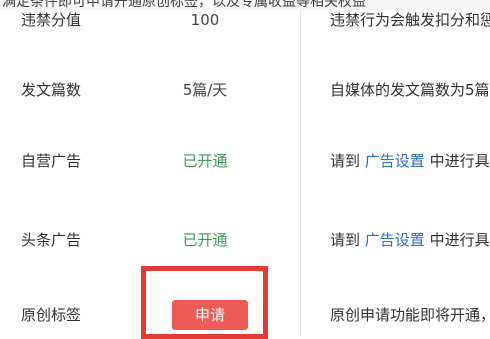  What do you see at coordinates (204, 302) in the screenshot?
I see `red-highlight-box` at bounding box center [204, 302].